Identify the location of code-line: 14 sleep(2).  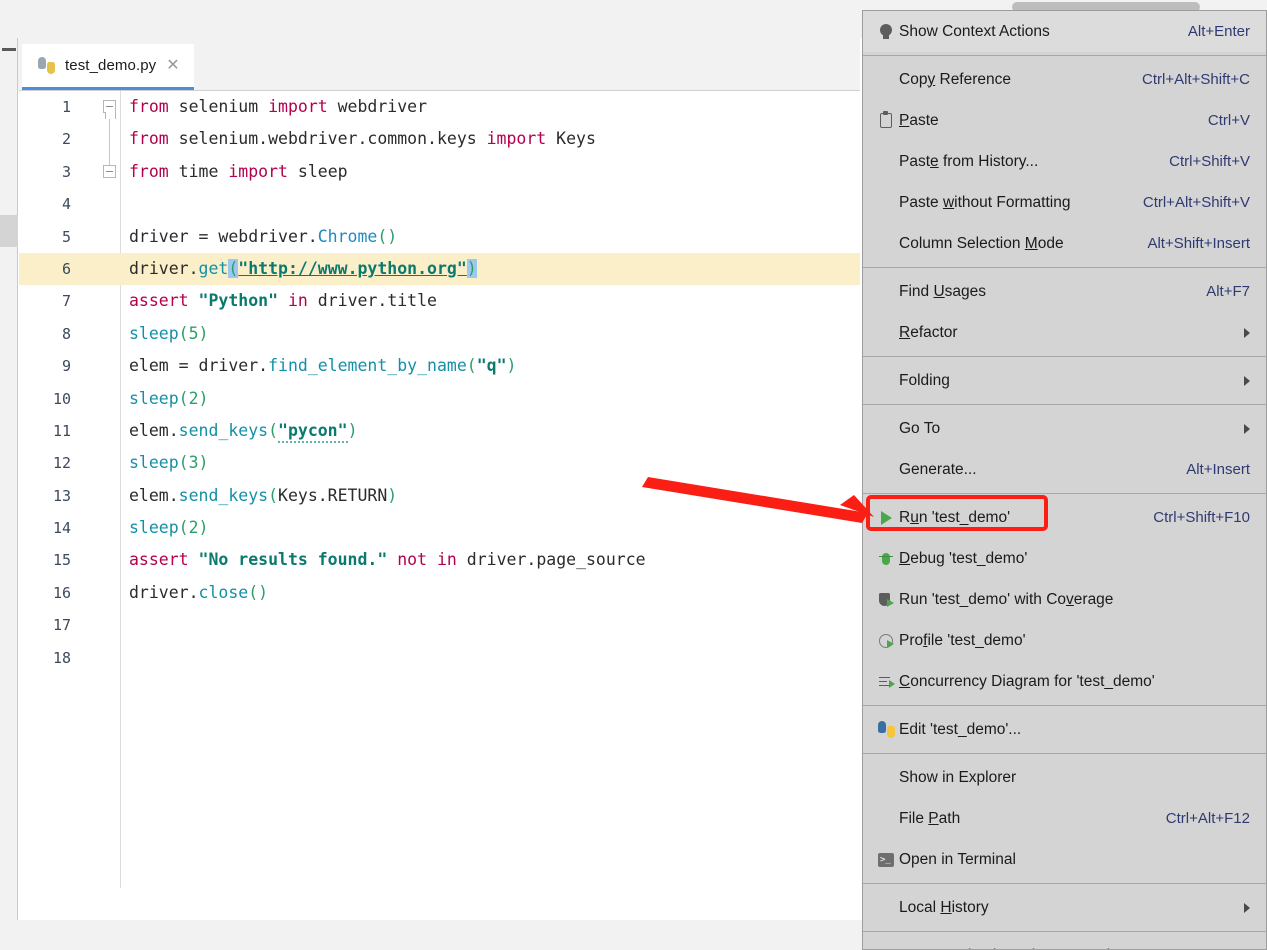
(439, 528).